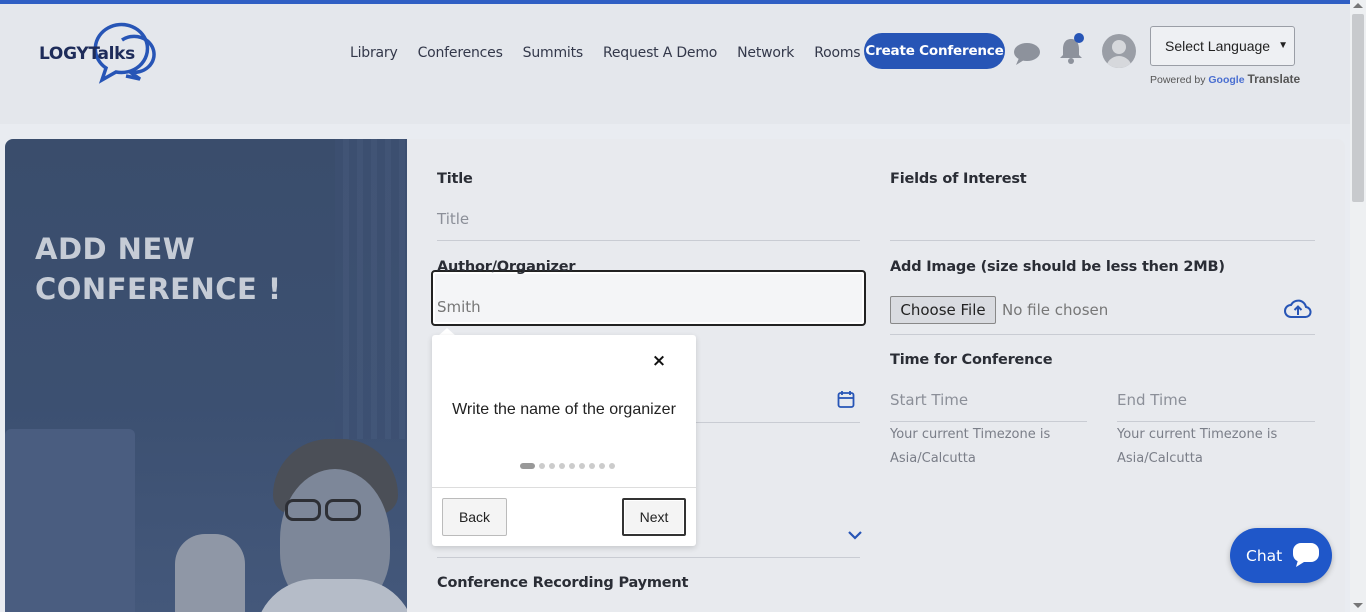 The height and width of the screenshot is (612, 1366). I want to click on time-label: Time for Conference, so click(971, 360).